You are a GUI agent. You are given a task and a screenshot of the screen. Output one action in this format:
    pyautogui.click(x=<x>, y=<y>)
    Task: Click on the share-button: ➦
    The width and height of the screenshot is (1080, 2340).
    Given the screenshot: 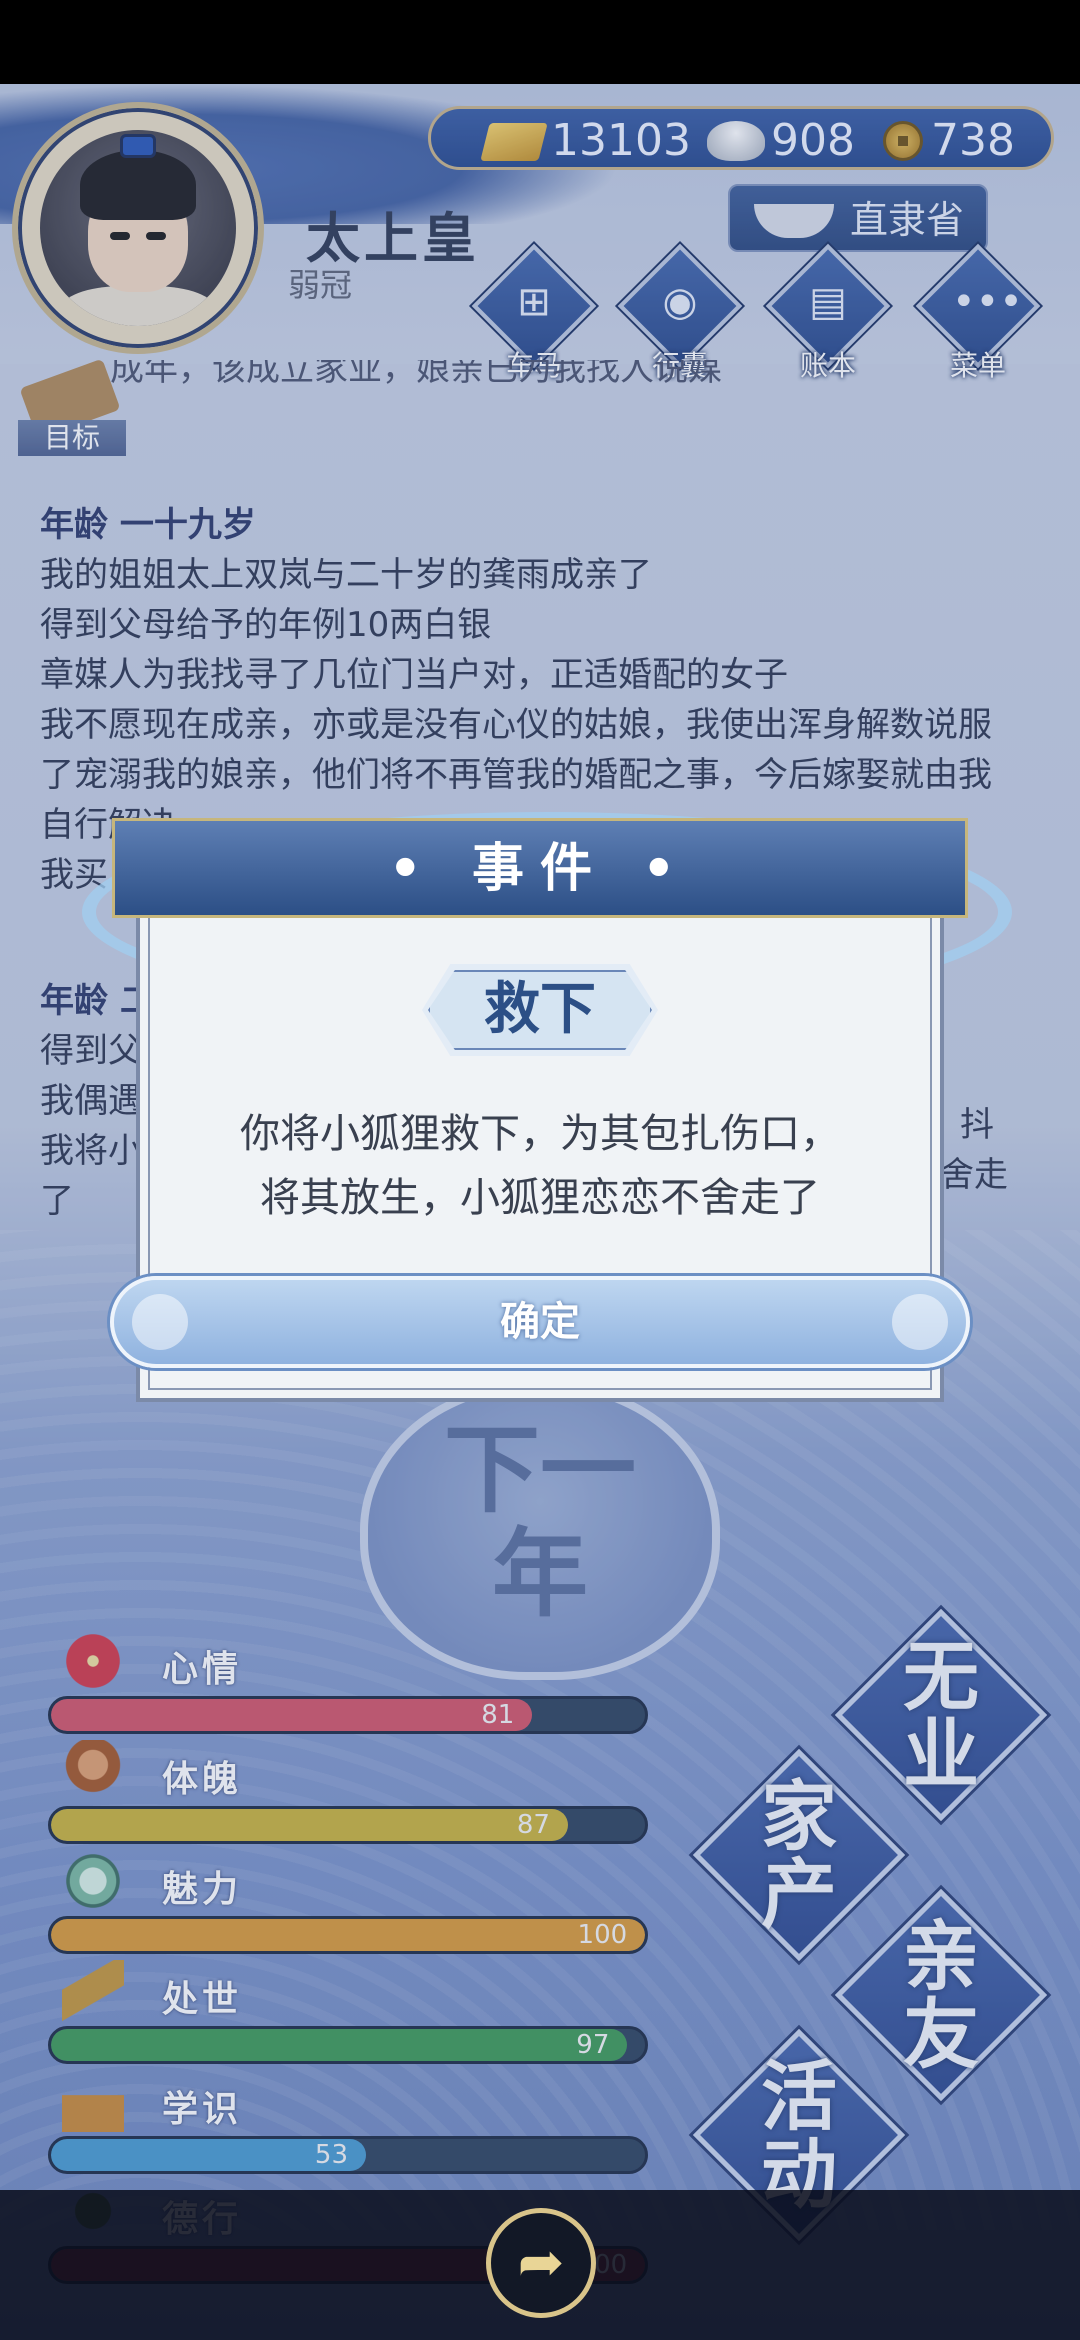 What is the action you would take?
    pyautogui.click(x=541, y=2263)
    